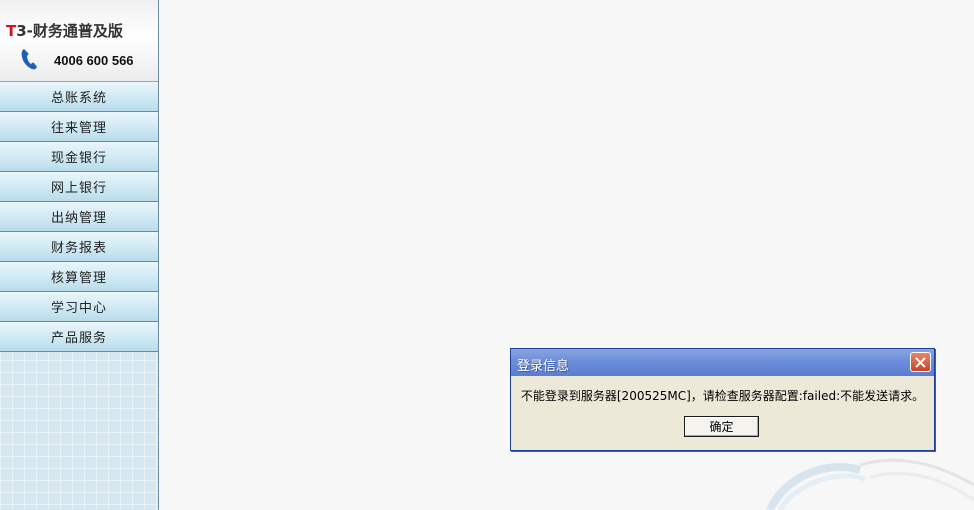 This screenshot has height=510, width=974. I want to click on nav-item-label: 核算管理, so click(78, 278).